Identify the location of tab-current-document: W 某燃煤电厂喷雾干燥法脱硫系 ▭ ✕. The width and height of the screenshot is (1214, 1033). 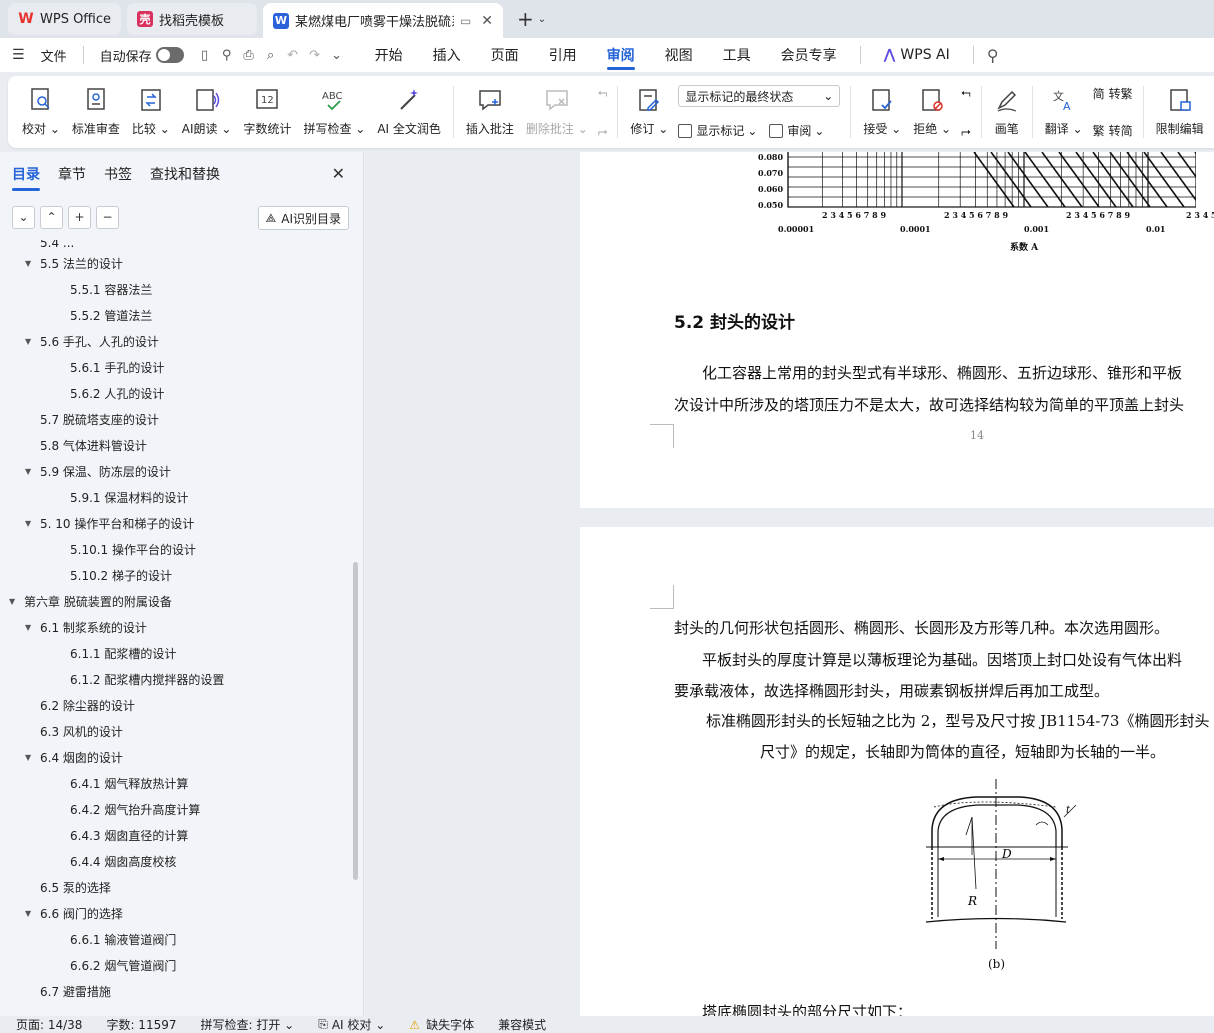
(383, 20).